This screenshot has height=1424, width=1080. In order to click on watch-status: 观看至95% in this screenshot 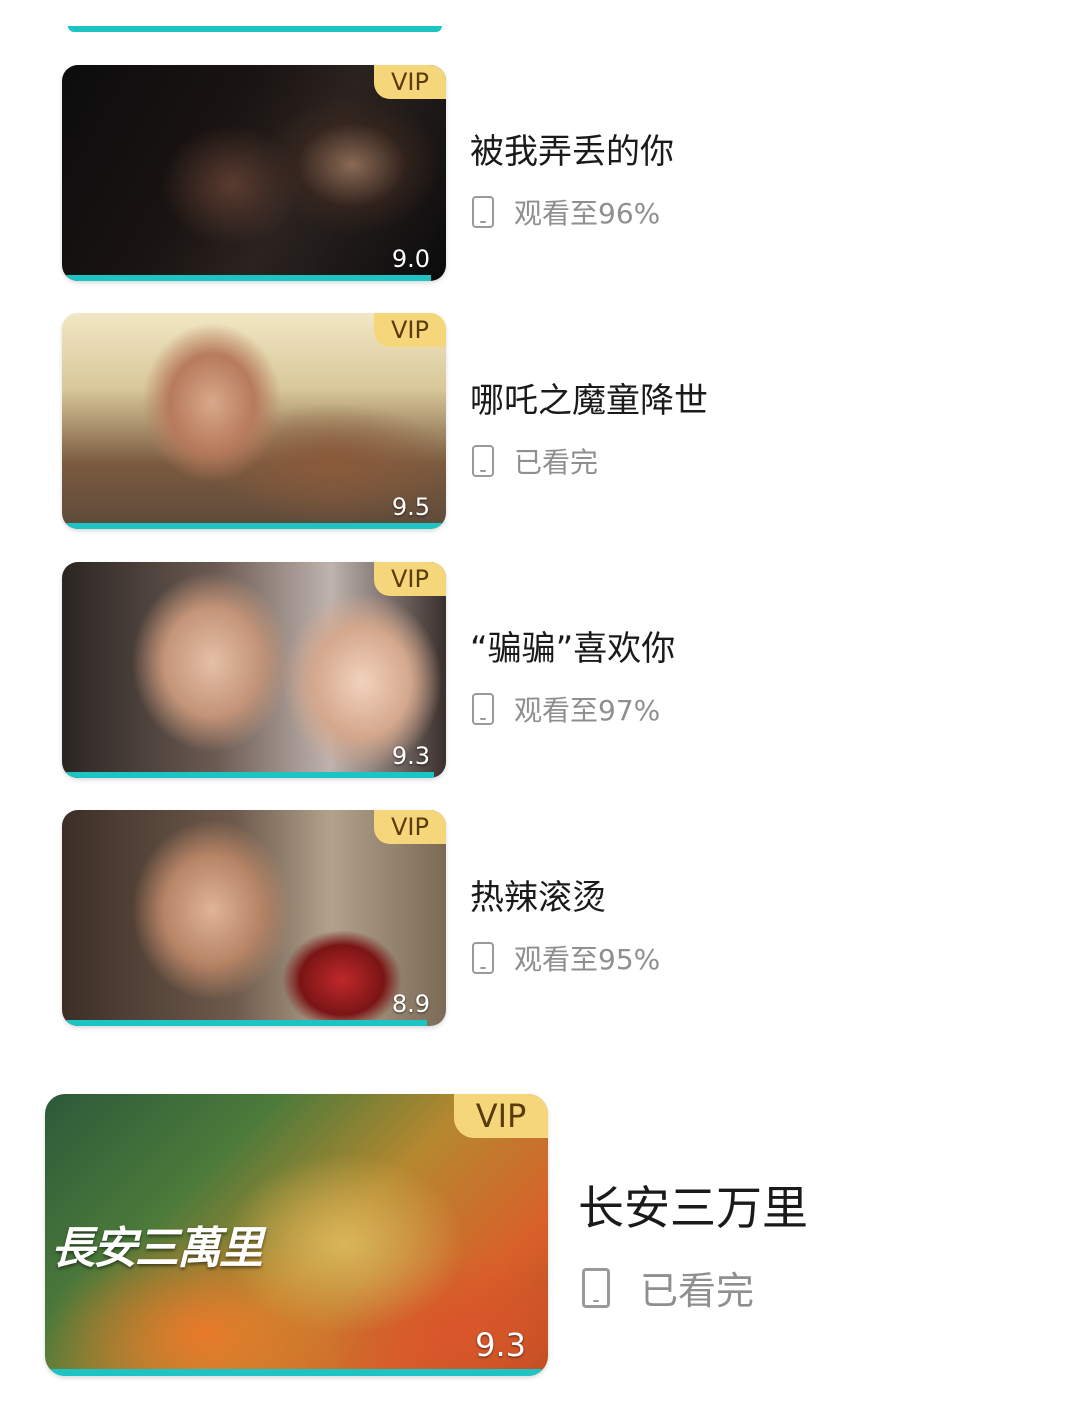, I will do `click(566, 958)`.